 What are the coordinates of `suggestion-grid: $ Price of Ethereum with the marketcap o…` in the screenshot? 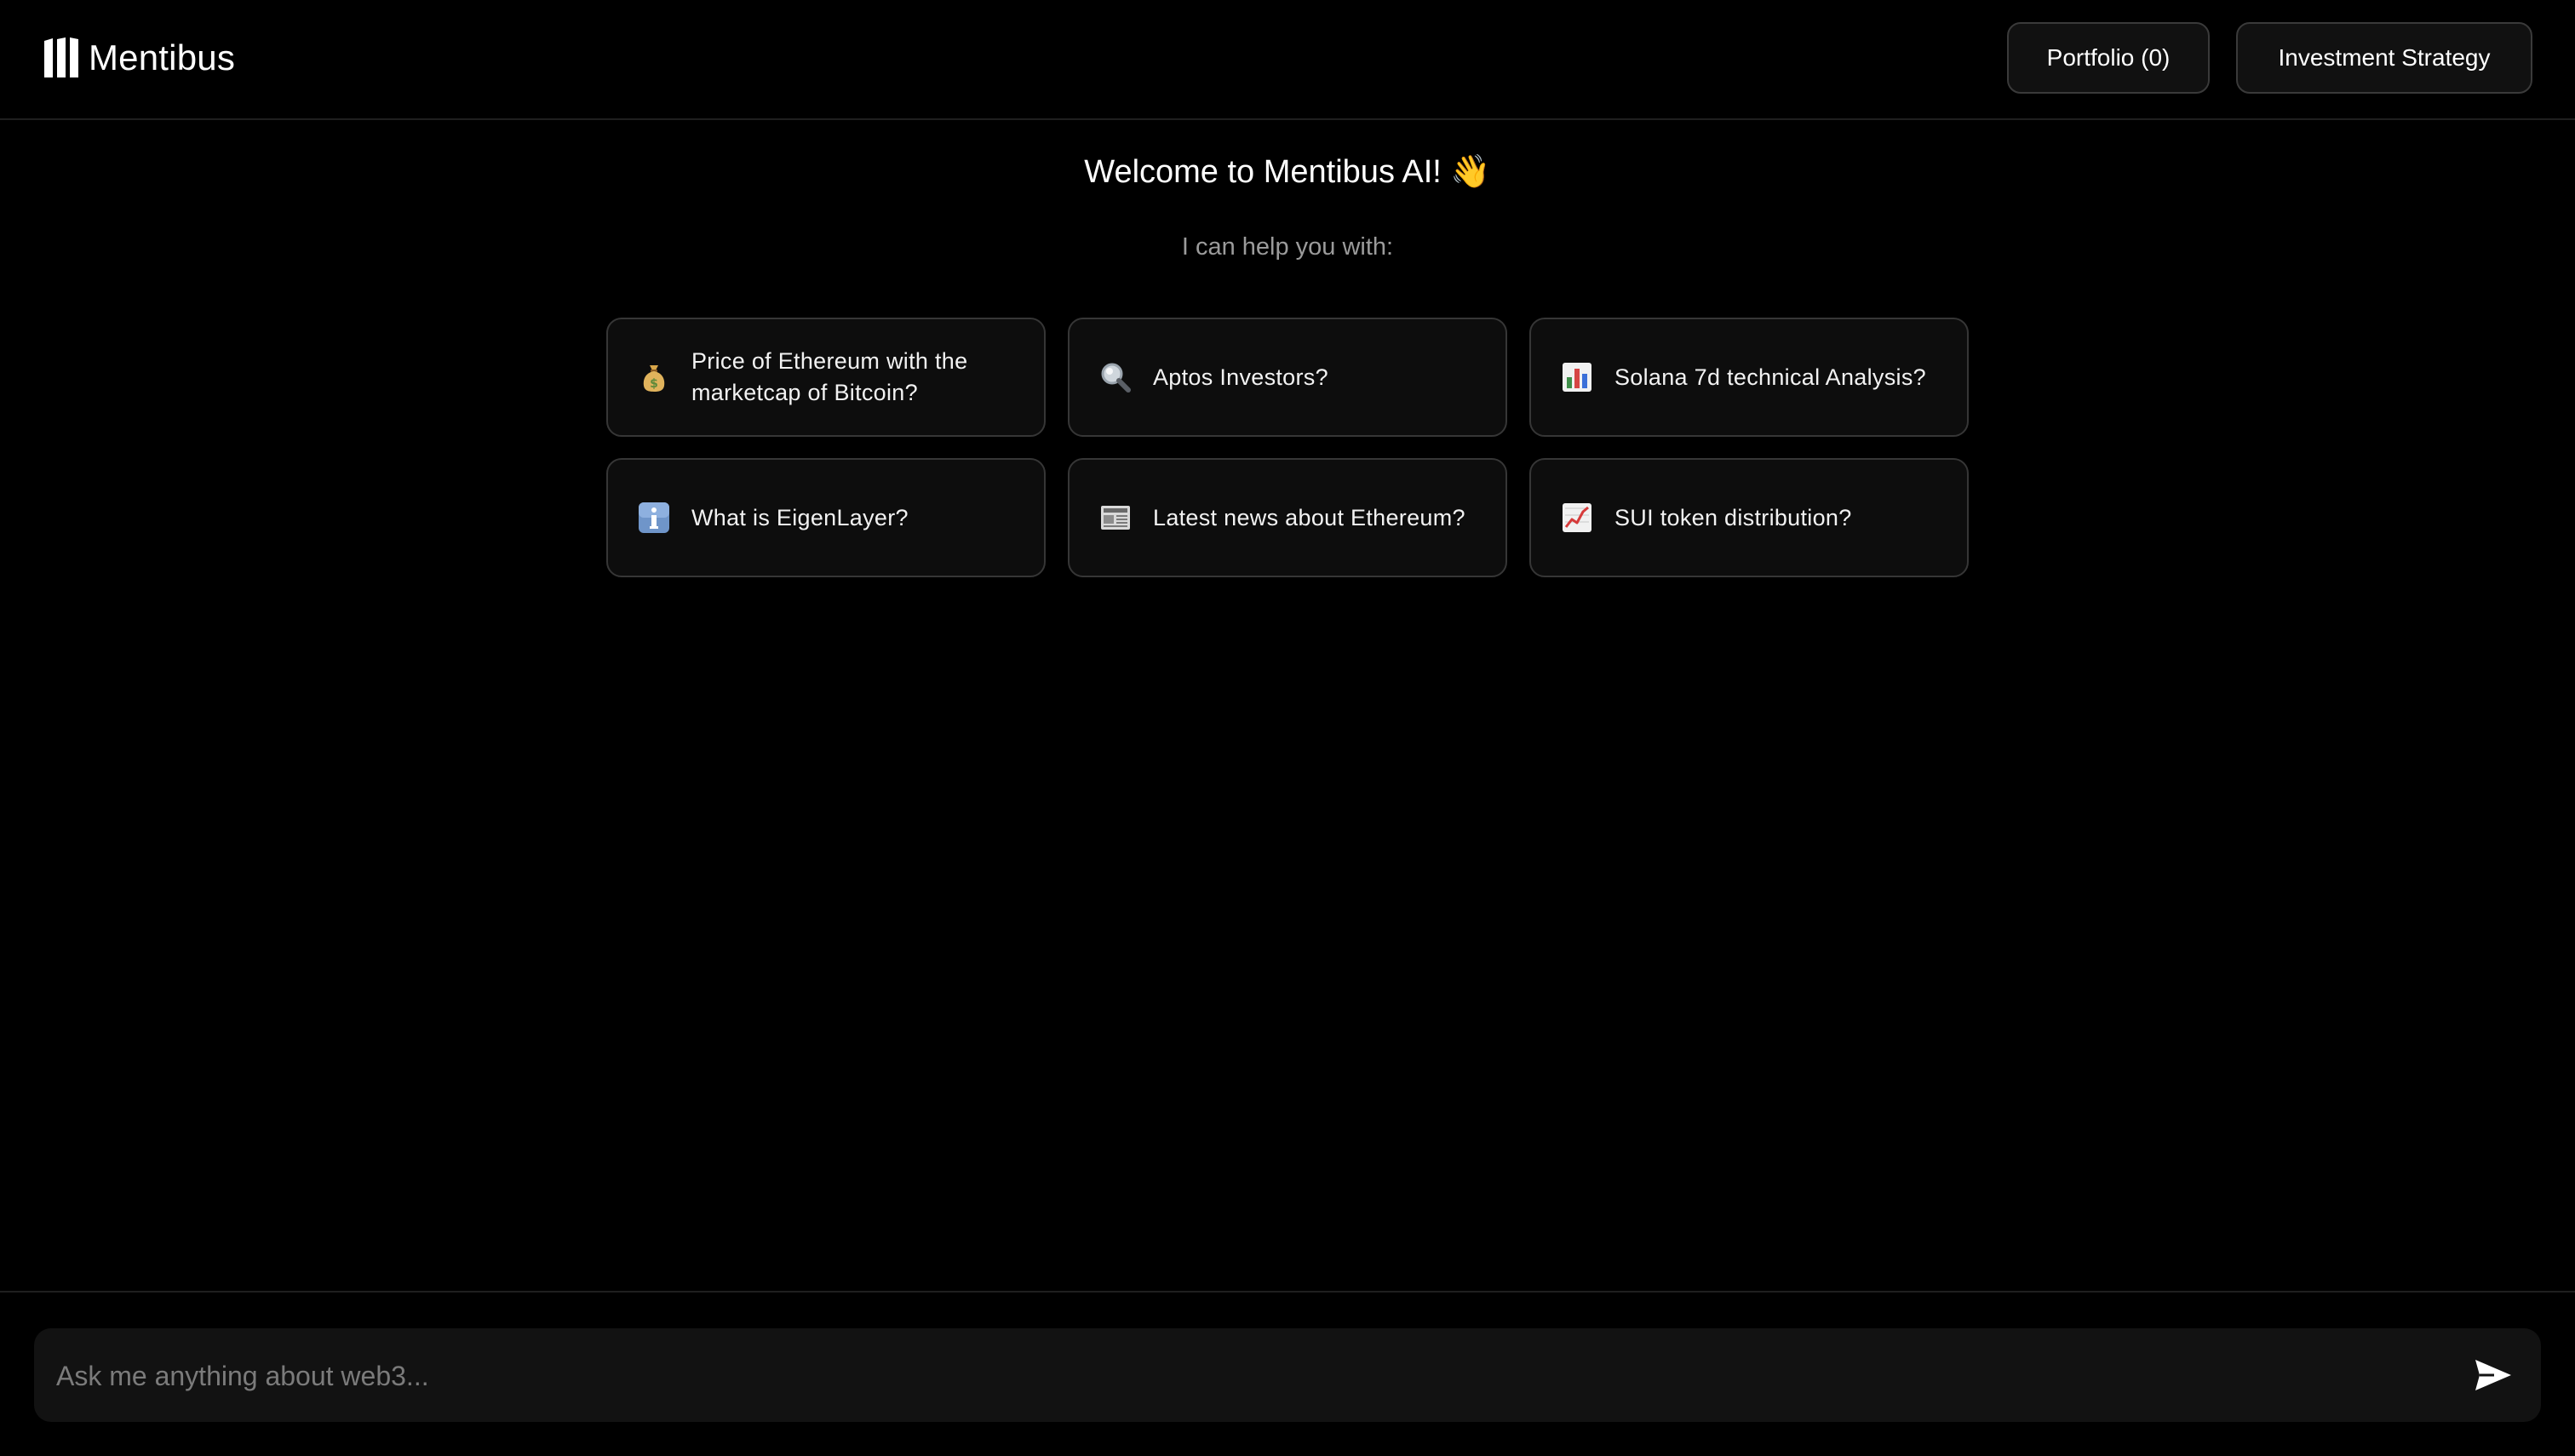 It's located at (1287, 448).